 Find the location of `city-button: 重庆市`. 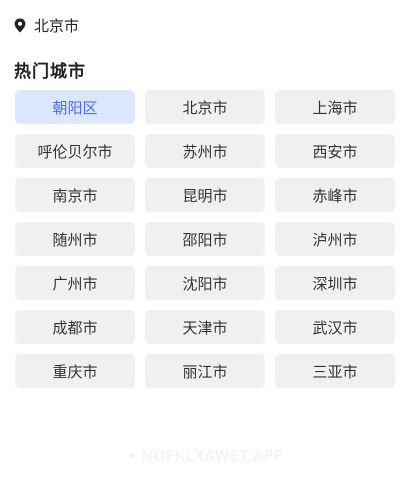

city-button: 重庆市 is located at coordinates (75, 371).